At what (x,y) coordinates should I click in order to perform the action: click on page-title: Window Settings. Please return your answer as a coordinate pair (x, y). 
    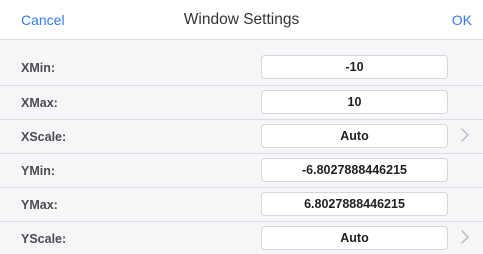
    Looking at the image, I should click on (241, 19).